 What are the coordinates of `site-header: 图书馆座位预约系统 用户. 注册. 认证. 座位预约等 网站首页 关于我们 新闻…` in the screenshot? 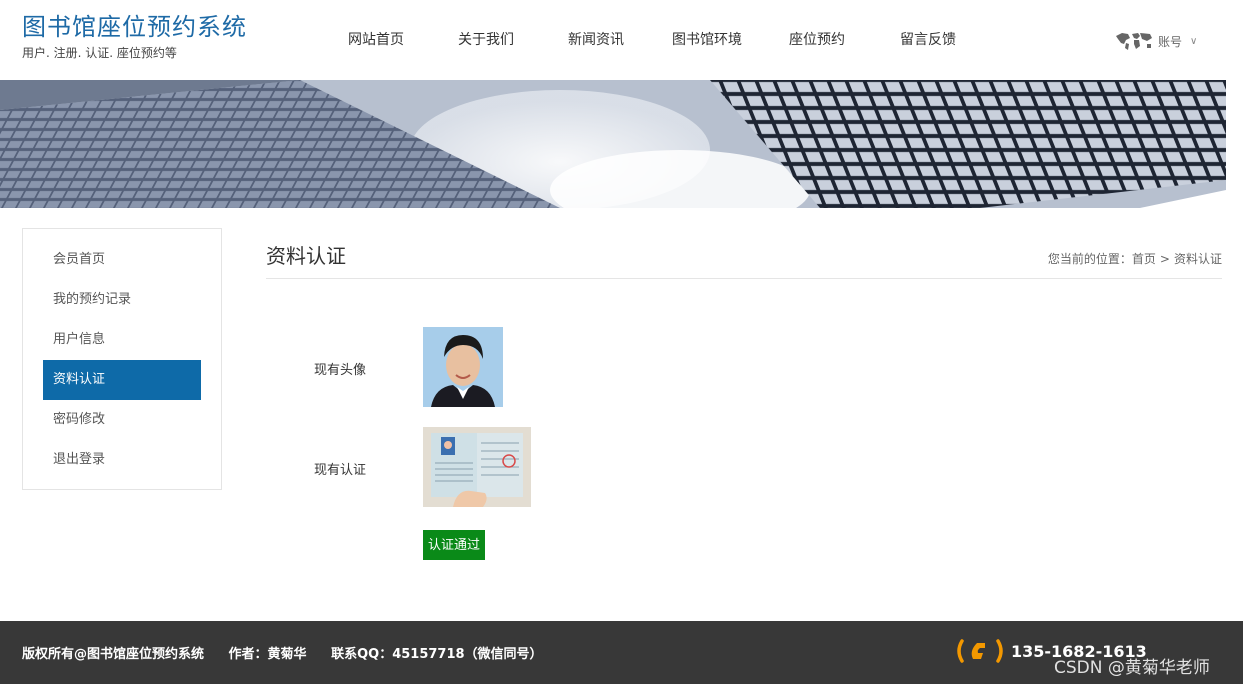 It's located at (621, 40).